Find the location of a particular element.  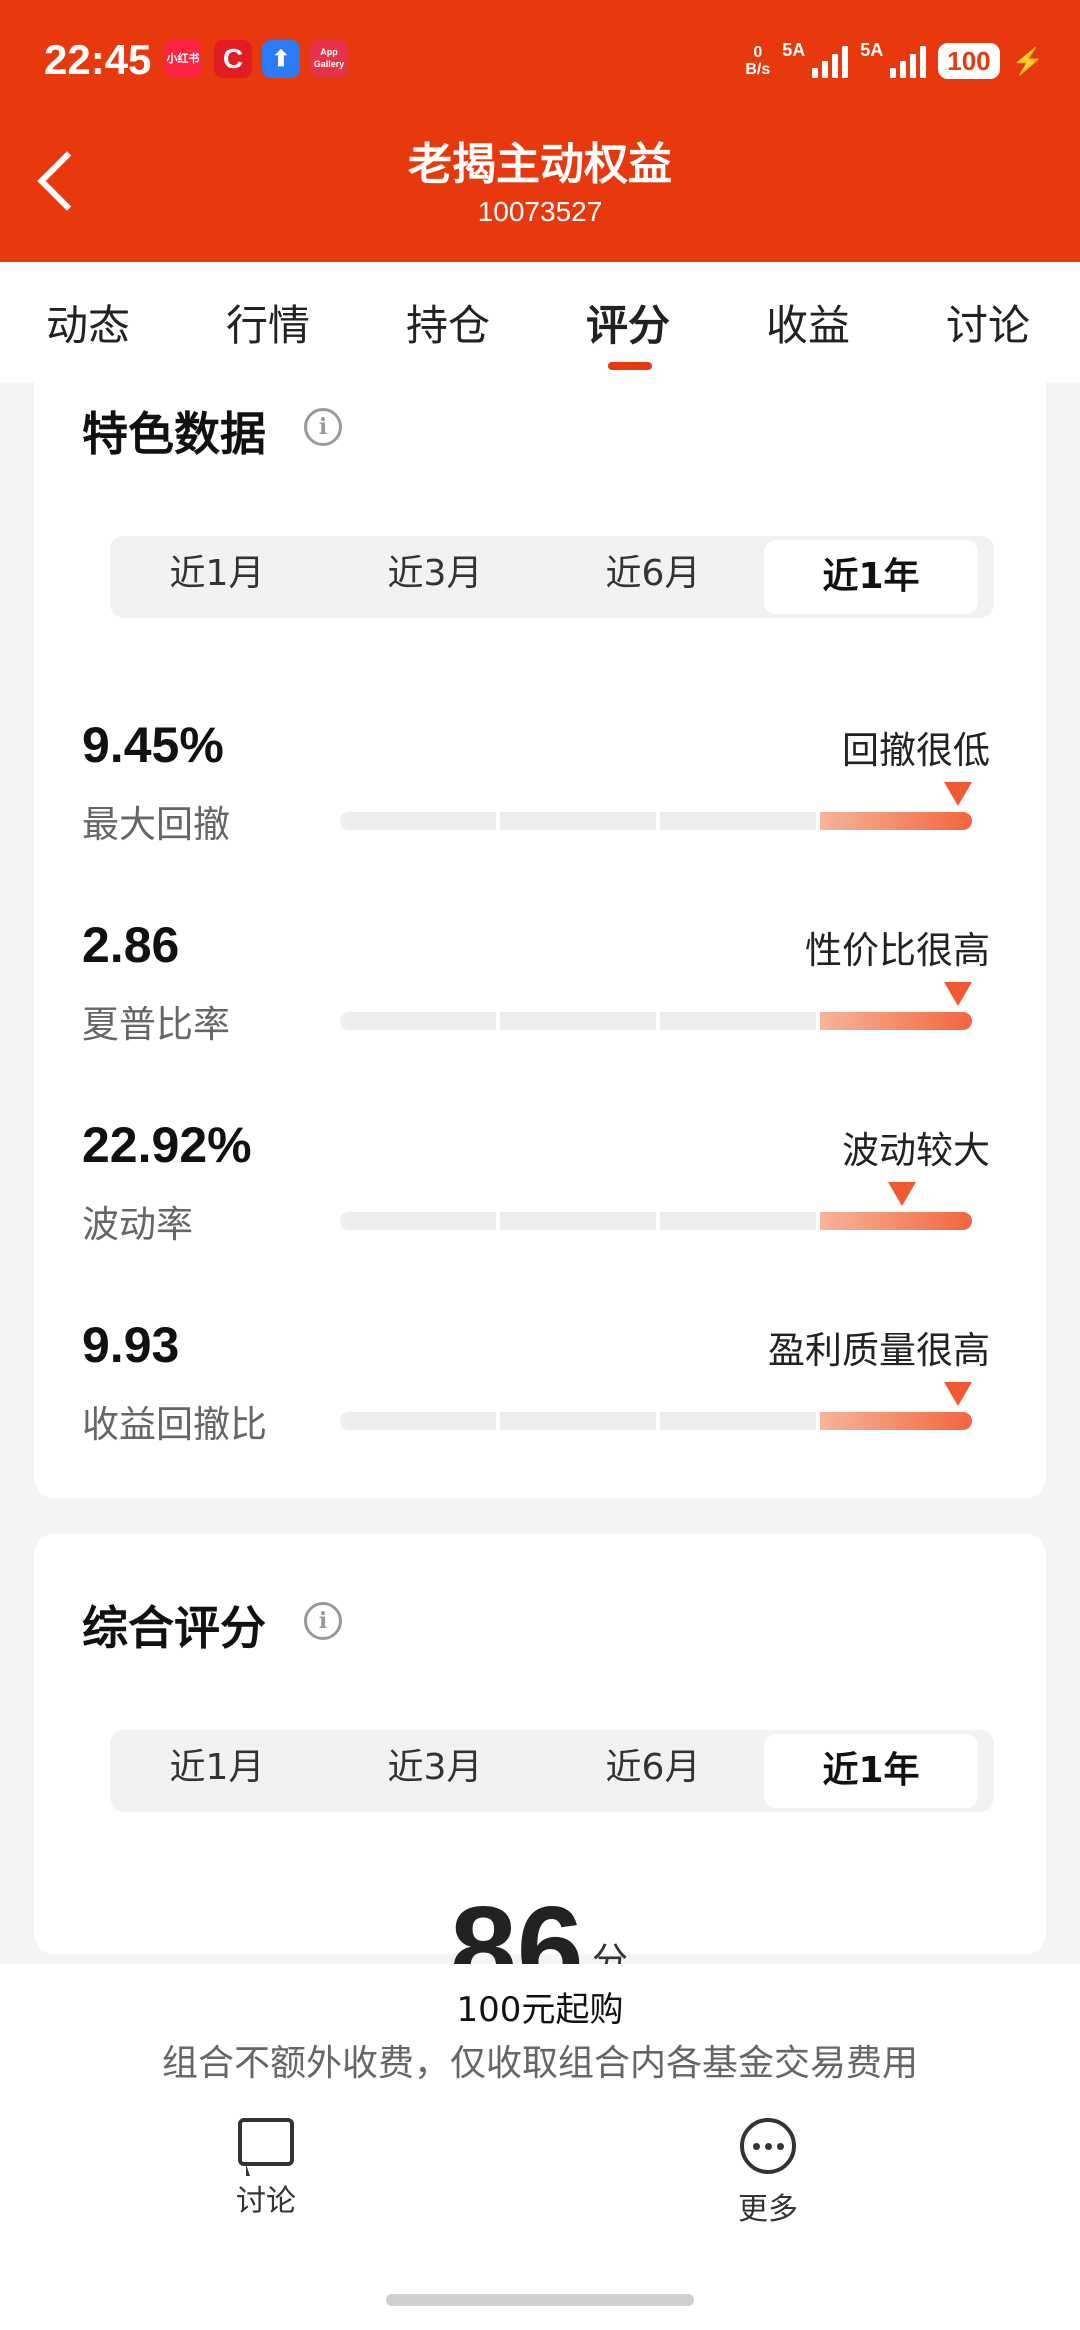

active-tab-indicator is located at coordinates (630, 366).